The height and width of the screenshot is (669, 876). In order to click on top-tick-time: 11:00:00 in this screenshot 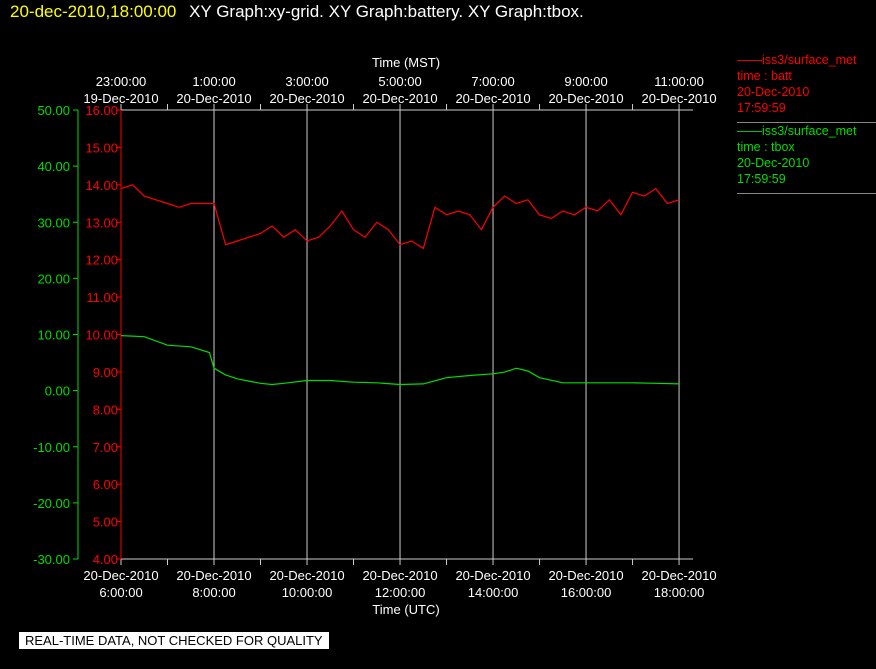, I will do `click(679, 81)`.